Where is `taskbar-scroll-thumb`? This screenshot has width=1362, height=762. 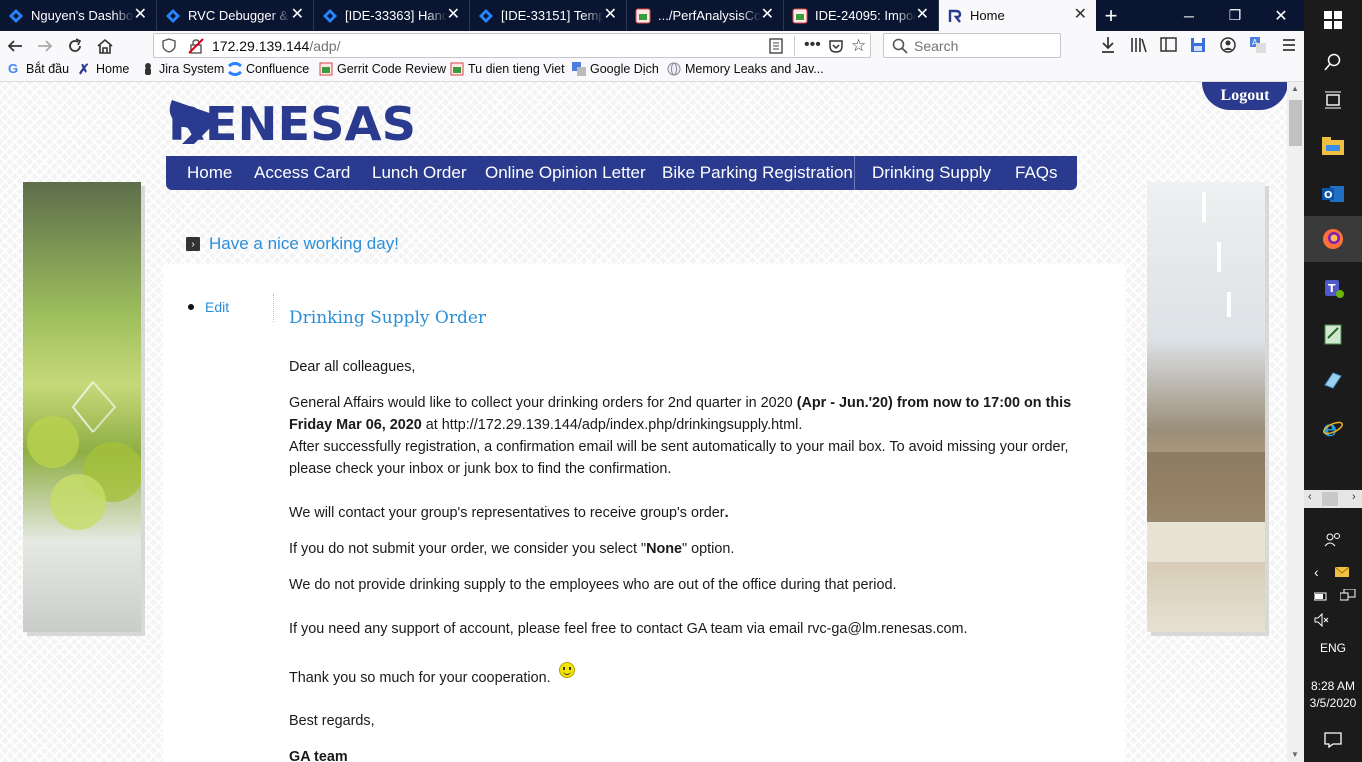 taskbar-scroll-thumb is located at coordinates (1330, 499).